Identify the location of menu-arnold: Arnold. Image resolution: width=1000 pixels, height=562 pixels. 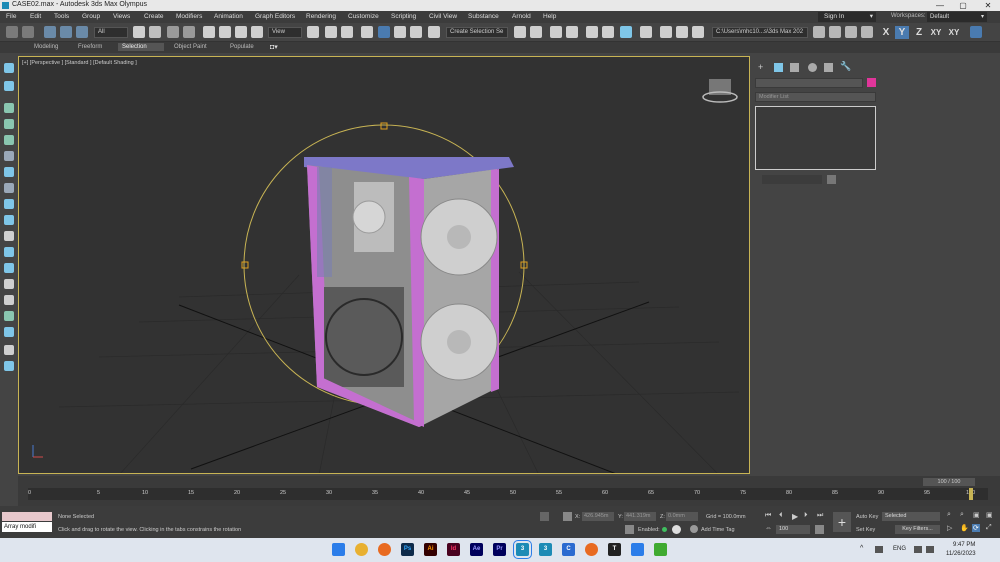
(521, 16).